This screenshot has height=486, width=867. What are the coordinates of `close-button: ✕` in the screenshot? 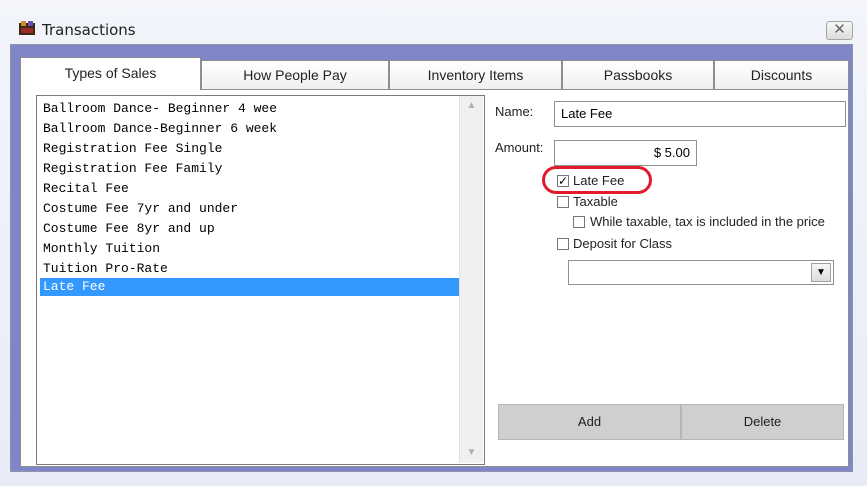 It's located at (839, 30).